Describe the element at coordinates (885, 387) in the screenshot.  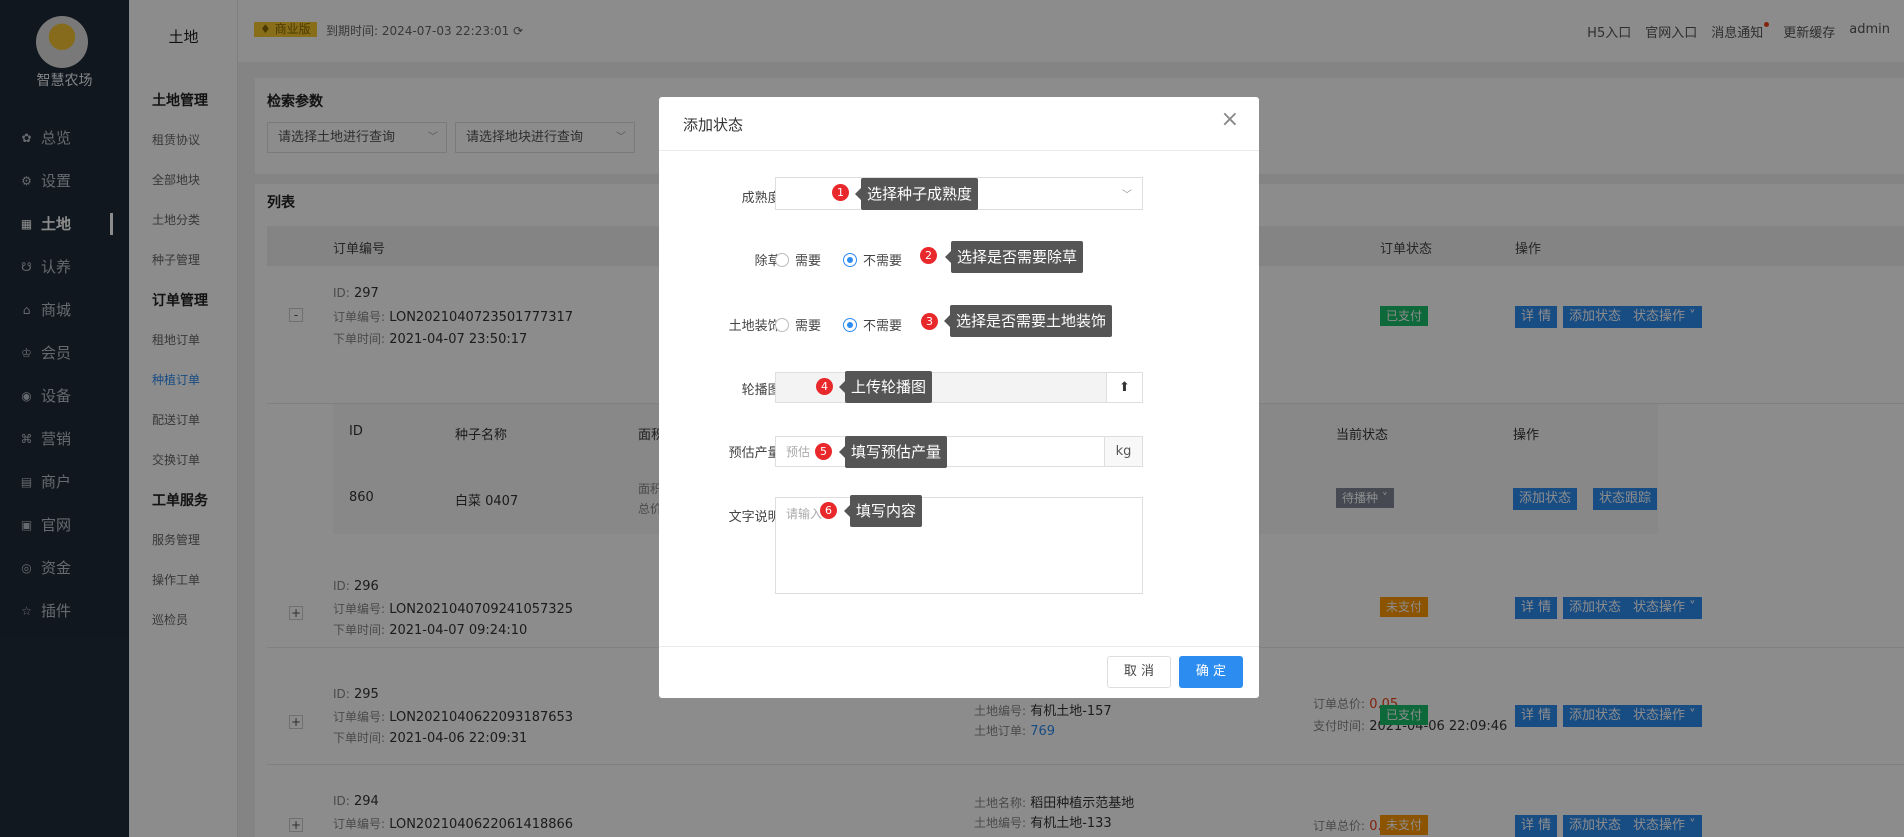
I see `tip-carousel: 上传轮播图` at that location.